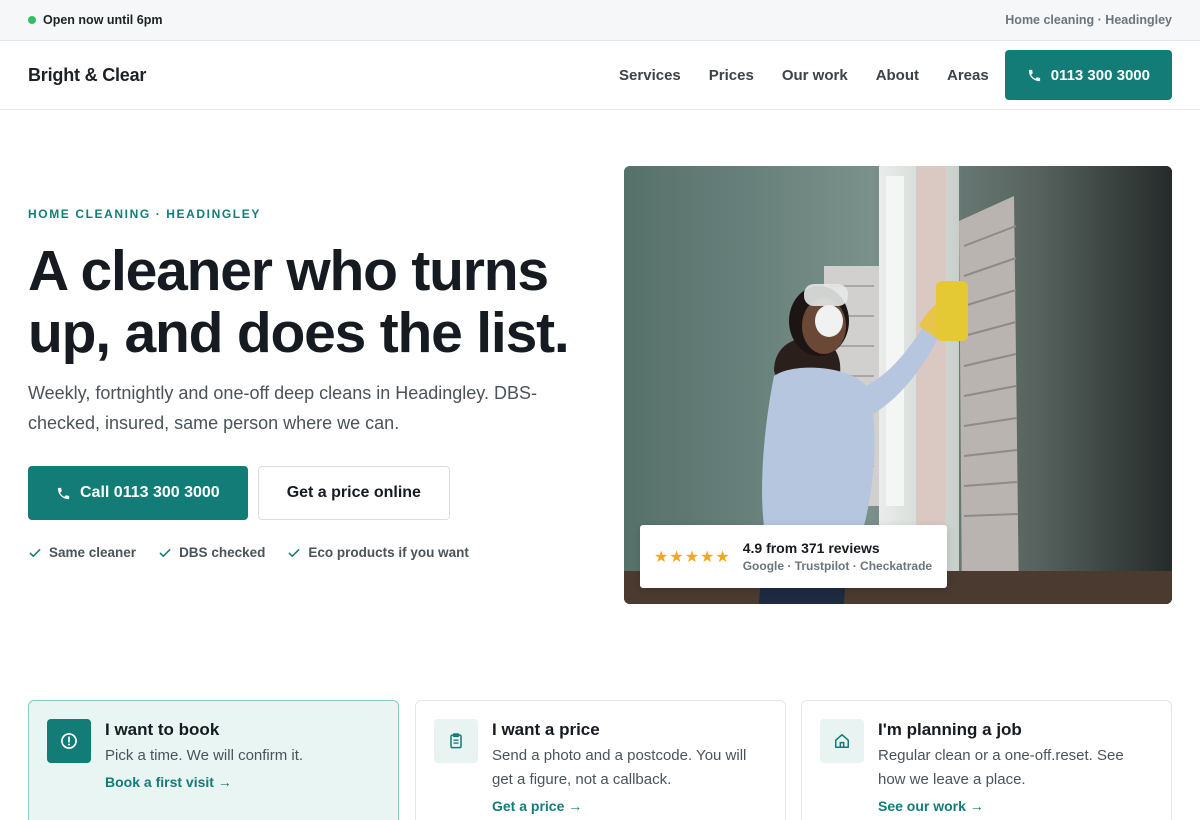 This screenshot has height=820, width=1200. I want to click on check-label: DBS checked, so click(222, 552).